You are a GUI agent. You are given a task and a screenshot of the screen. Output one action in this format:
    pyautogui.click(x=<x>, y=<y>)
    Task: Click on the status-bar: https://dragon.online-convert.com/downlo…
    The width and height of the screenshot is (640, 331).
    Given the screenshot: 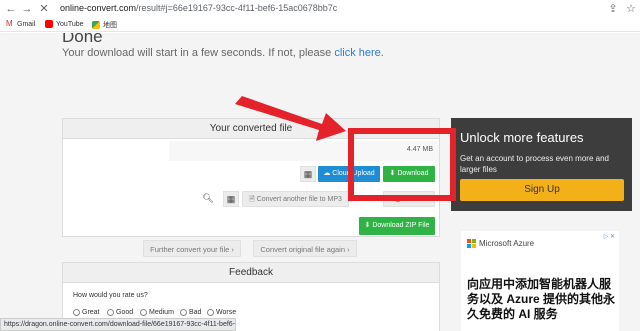 What is the action you would take?
    pyautogui.click(x=118, y=324)
    